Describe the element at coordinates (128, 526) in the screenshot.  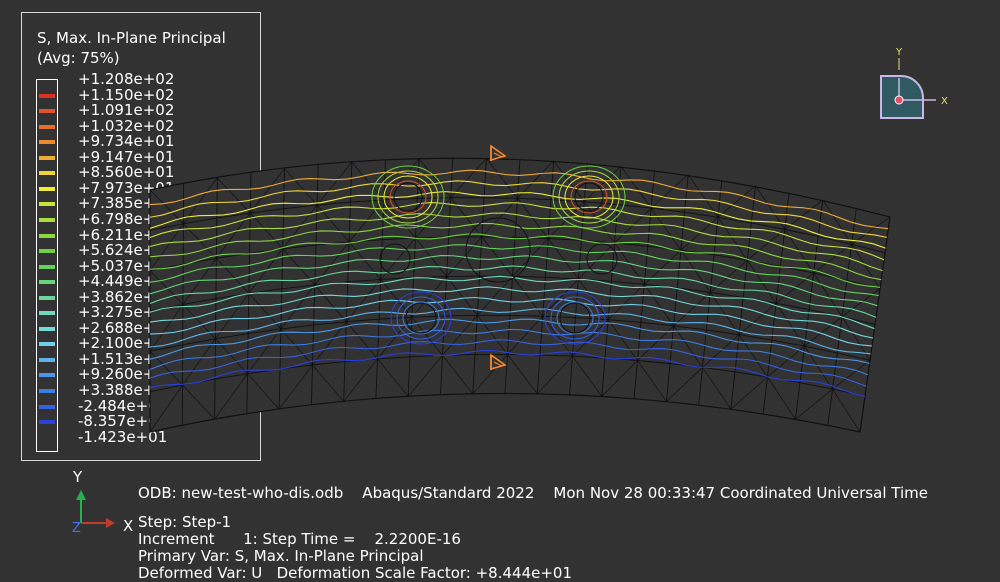
I see `view-x-label: X` at that location.